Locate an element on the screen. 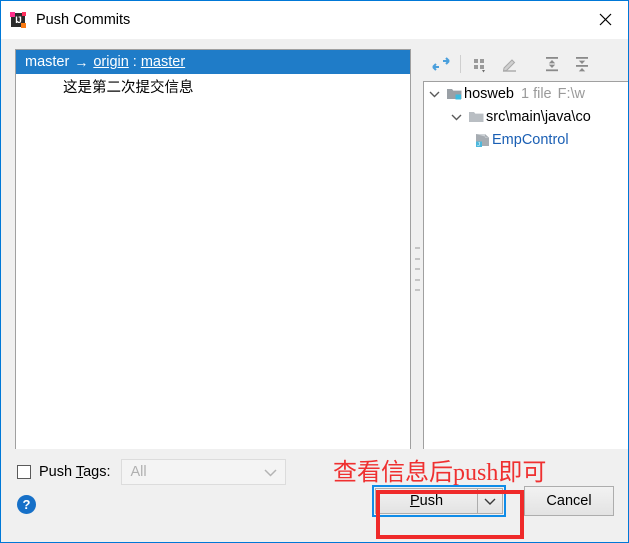 The height and width of the screenshot is (543, 629). arrow-right-icon: → is located at coordinates (81, 62).